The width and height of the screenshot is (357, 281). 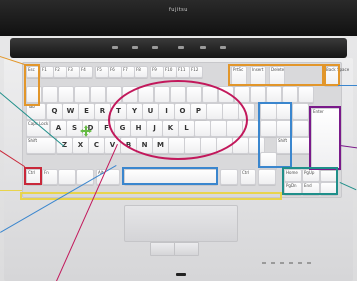 I want to click on key-q: Q, so click(x=54, y=111).